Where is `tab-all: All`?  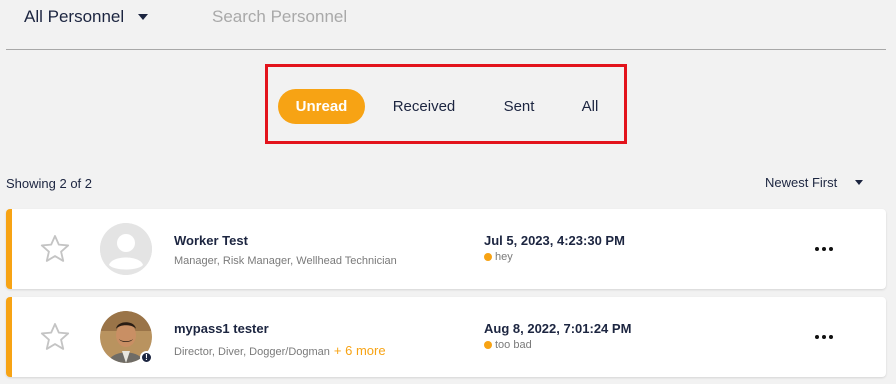
tab-all: All is located at coordinates (590, 106).